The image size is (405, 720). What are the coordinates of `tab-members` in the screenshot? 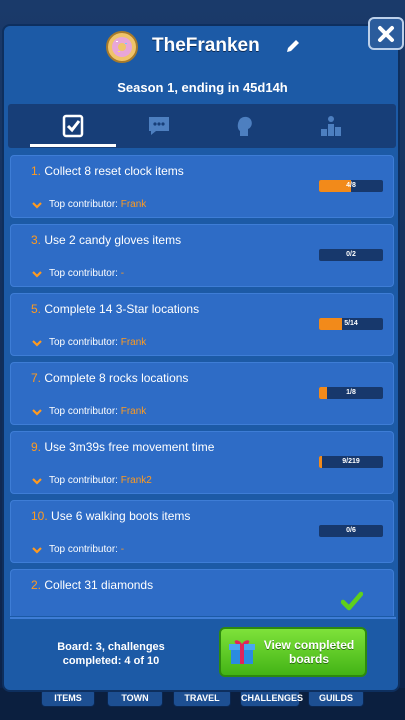 It's located at (245, 126).